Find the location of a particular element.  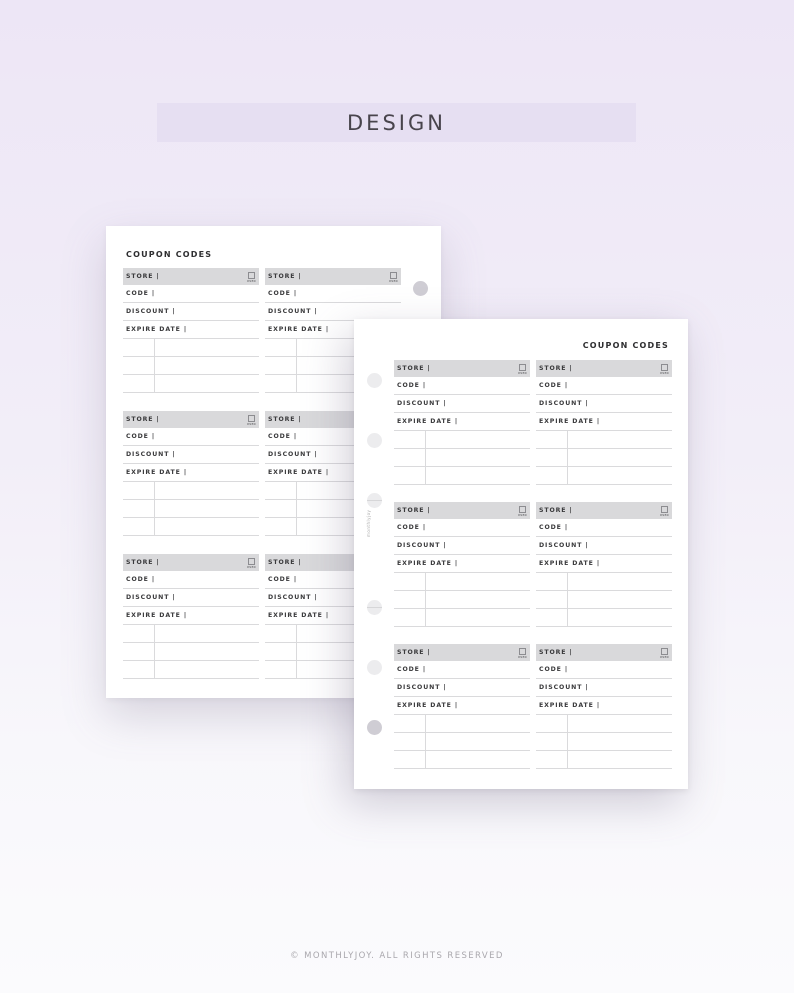

brand-vertical-text: monthlyjoy is located at coordinates (368, 523).